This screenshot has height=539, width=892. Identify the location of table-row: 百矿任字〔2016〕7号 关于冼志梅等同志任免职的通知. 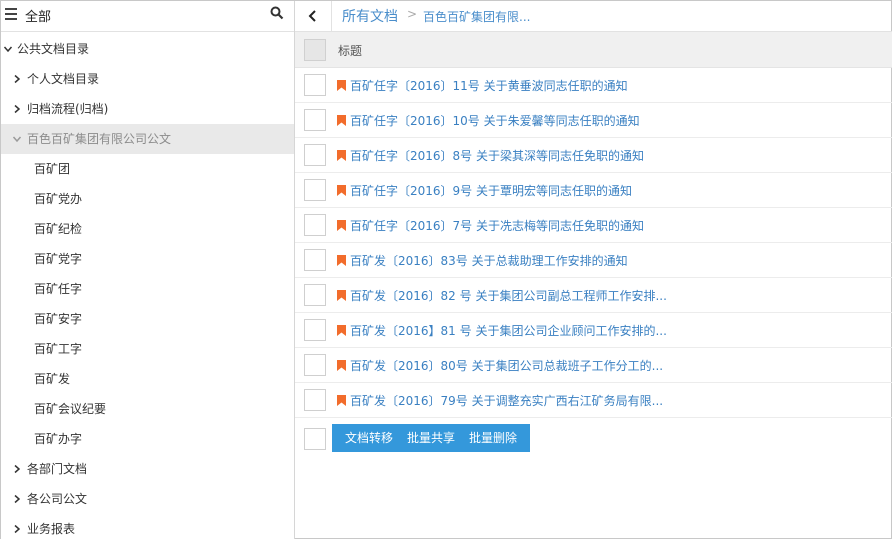
(593, 225).